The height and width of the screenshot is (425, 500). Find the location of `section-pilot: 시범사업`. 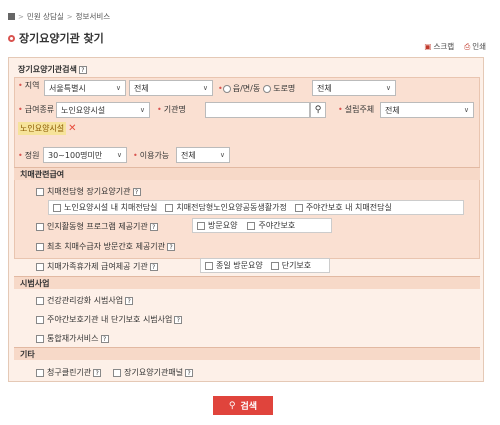

section-pilot: 시범사업 is located at coordinates (247, 282).